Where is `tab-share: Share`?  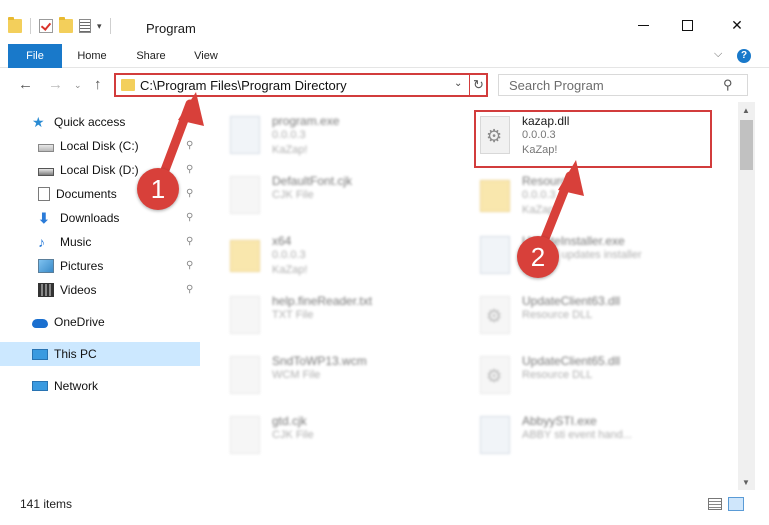
tab-share: Share is located at coordinates (151, 56).